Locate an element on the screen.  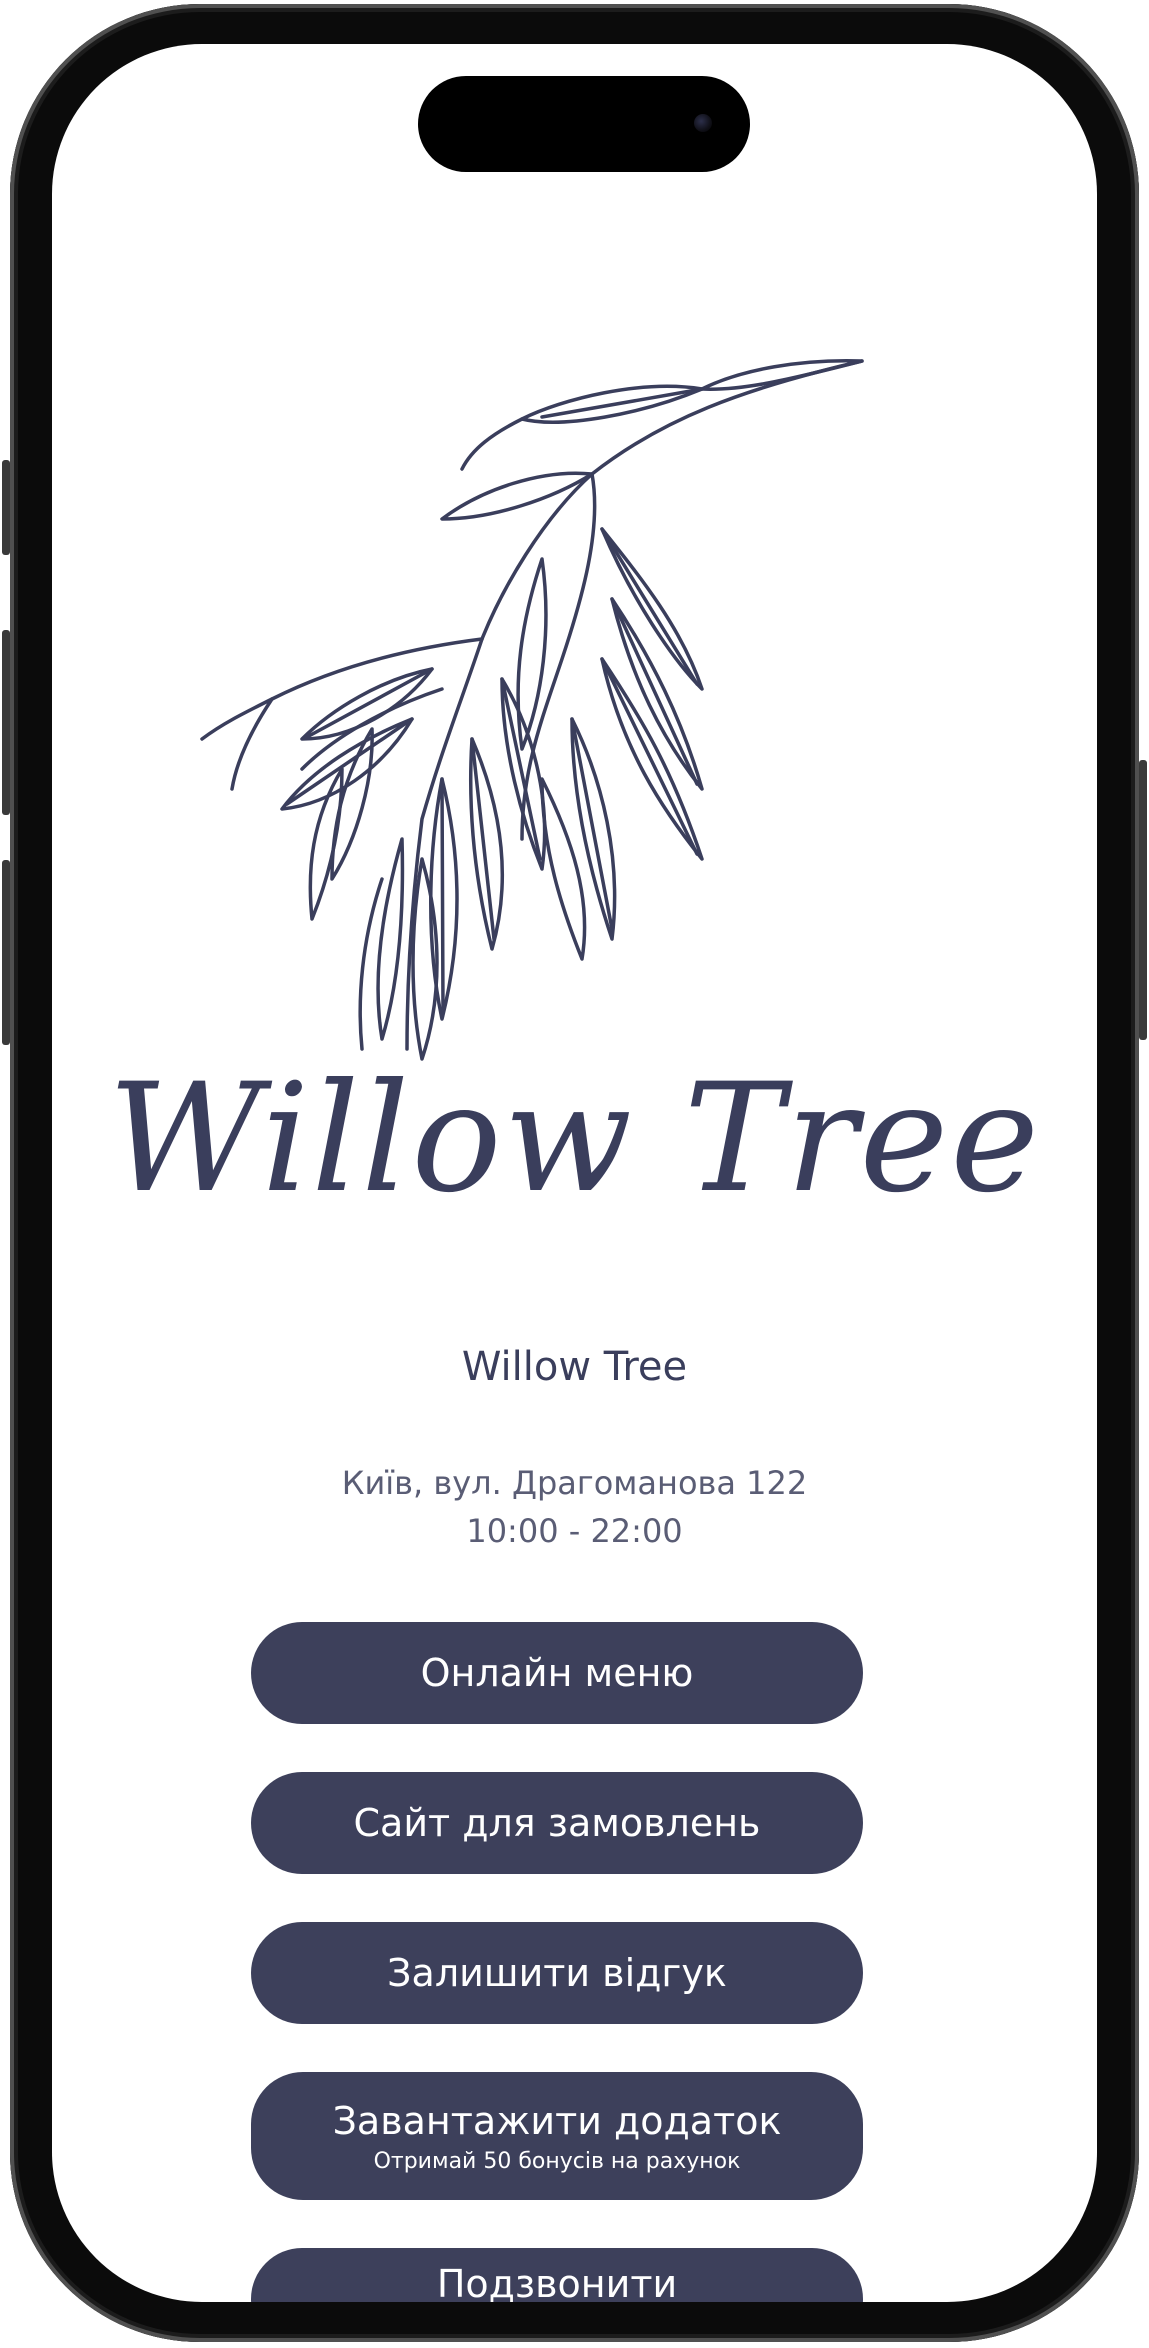
call-button: Подзвонити is located at coordinates (557, 2275).